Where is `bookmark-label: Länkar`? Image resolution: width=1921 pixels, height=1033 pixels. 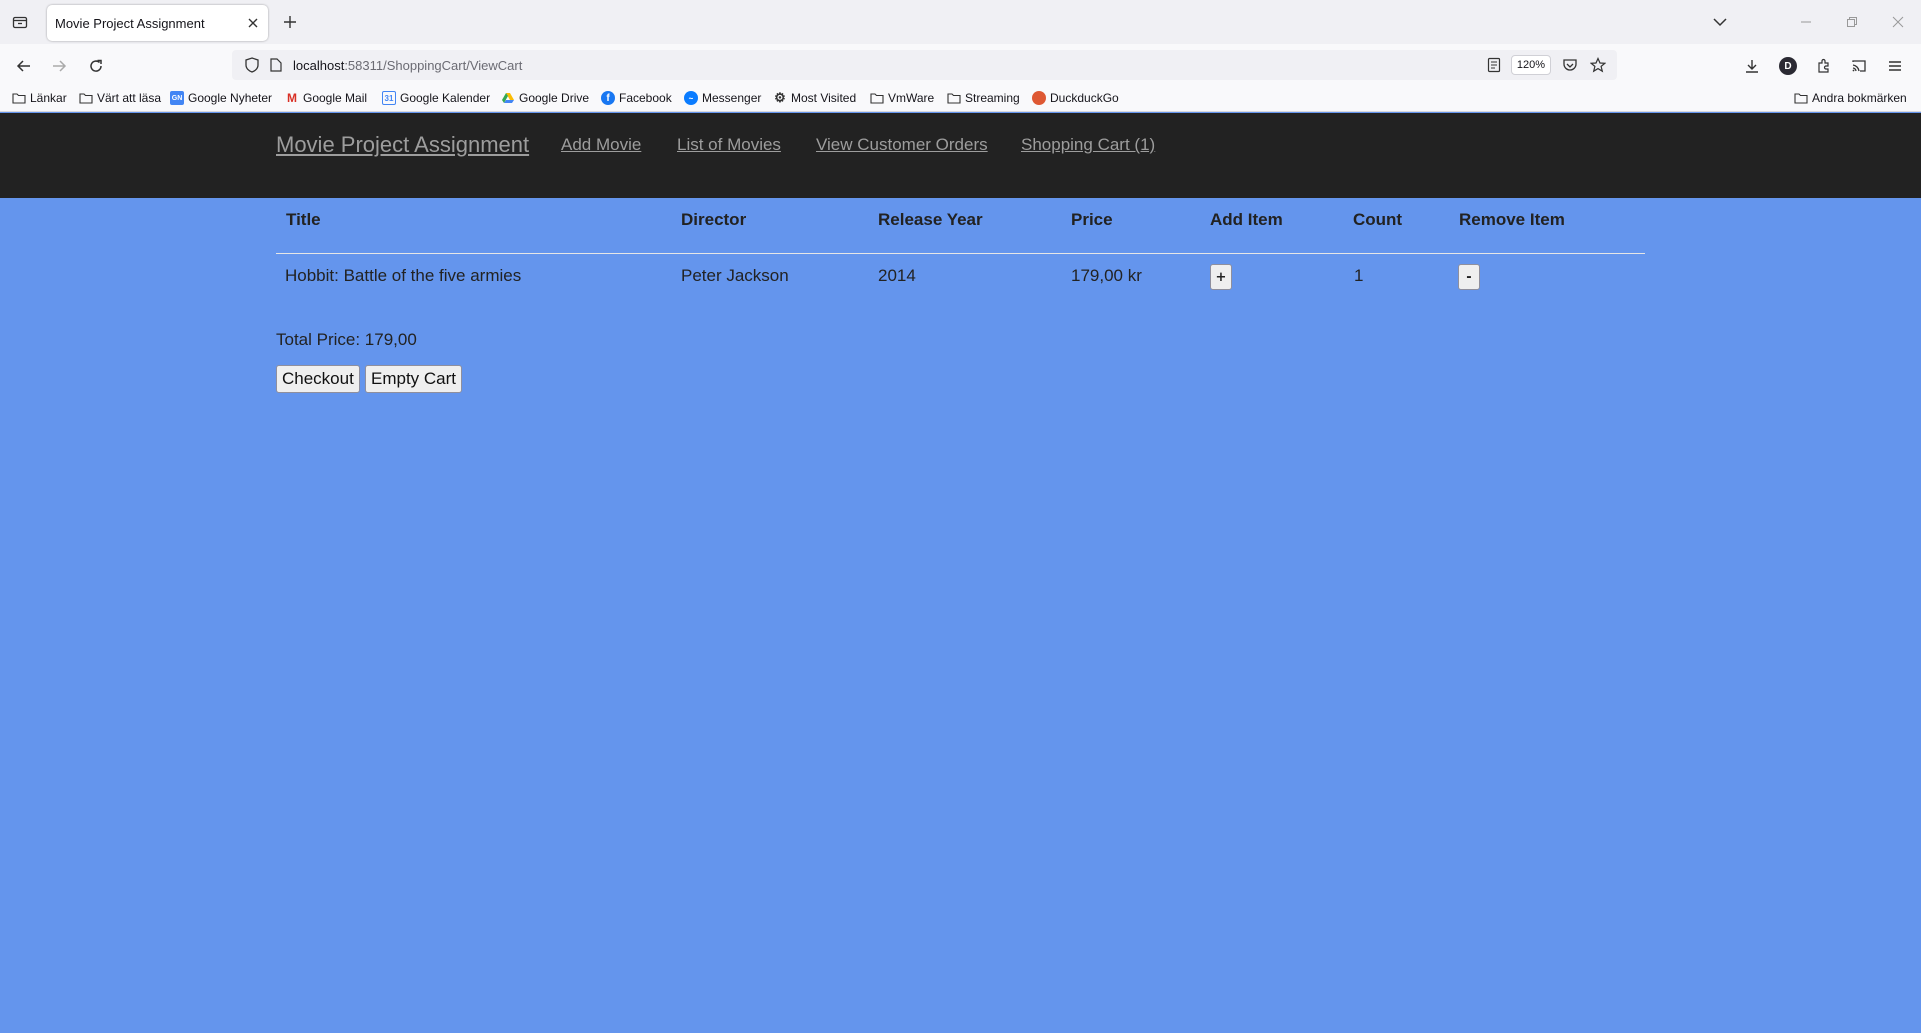
bookmark-label: Länkar is located at coordinates (48, 98).